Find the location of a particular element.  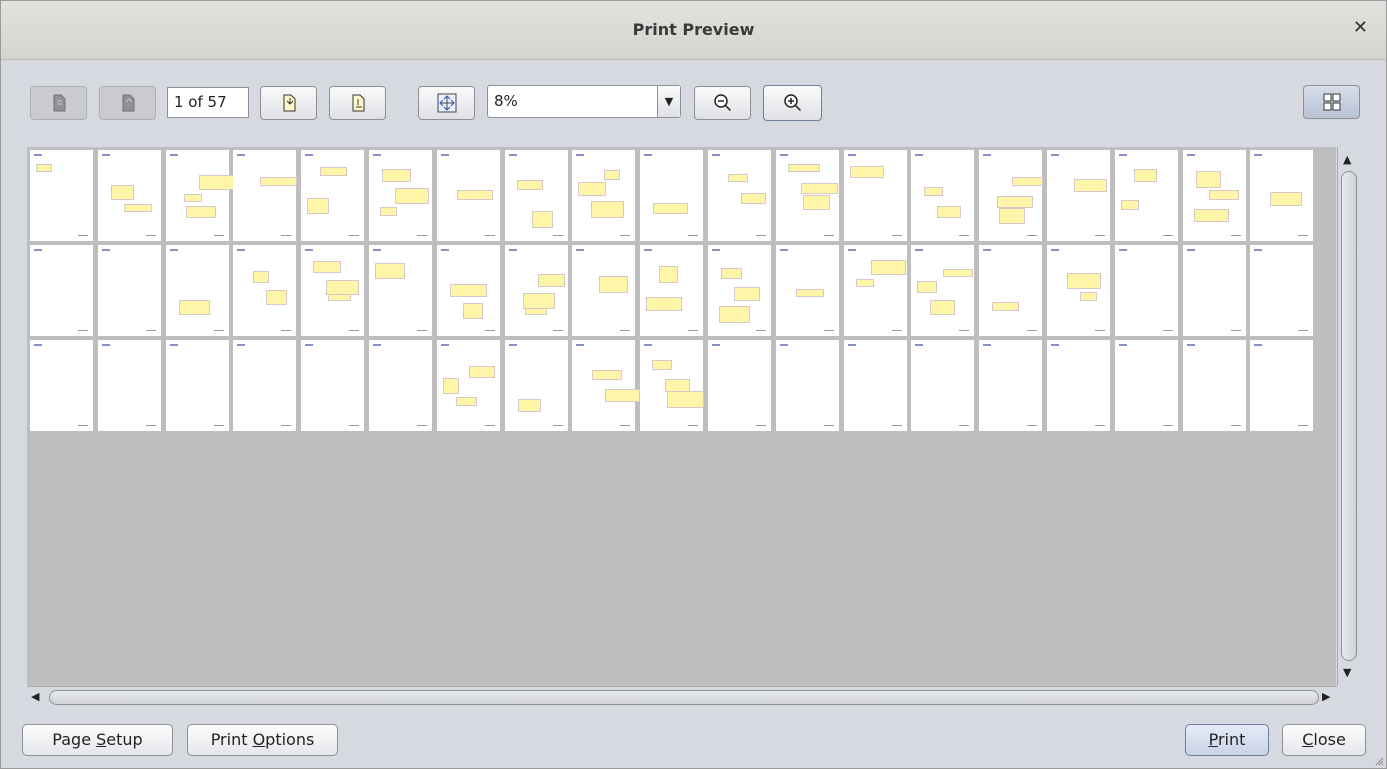

print-button: Print is located at coordinates (1227, 740).